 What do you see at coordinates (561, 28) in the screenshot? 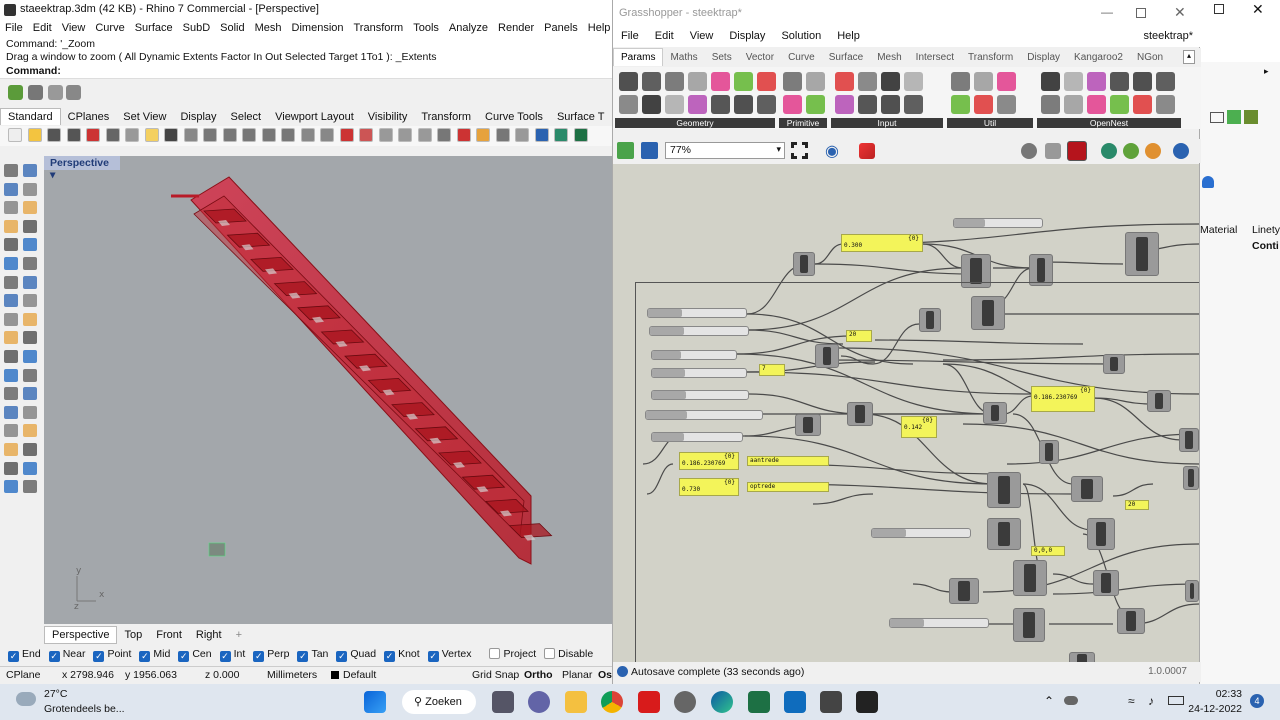
I see `menu-panels: Panels` at bounding box center [561, 28].